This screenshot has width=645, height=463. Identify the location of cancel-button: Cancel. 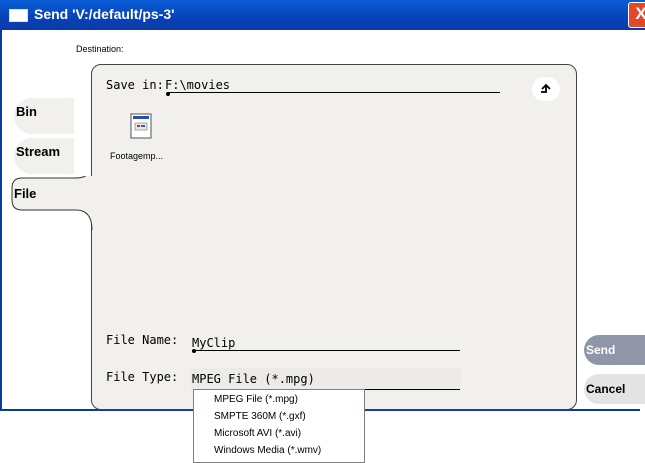
(614, 389).